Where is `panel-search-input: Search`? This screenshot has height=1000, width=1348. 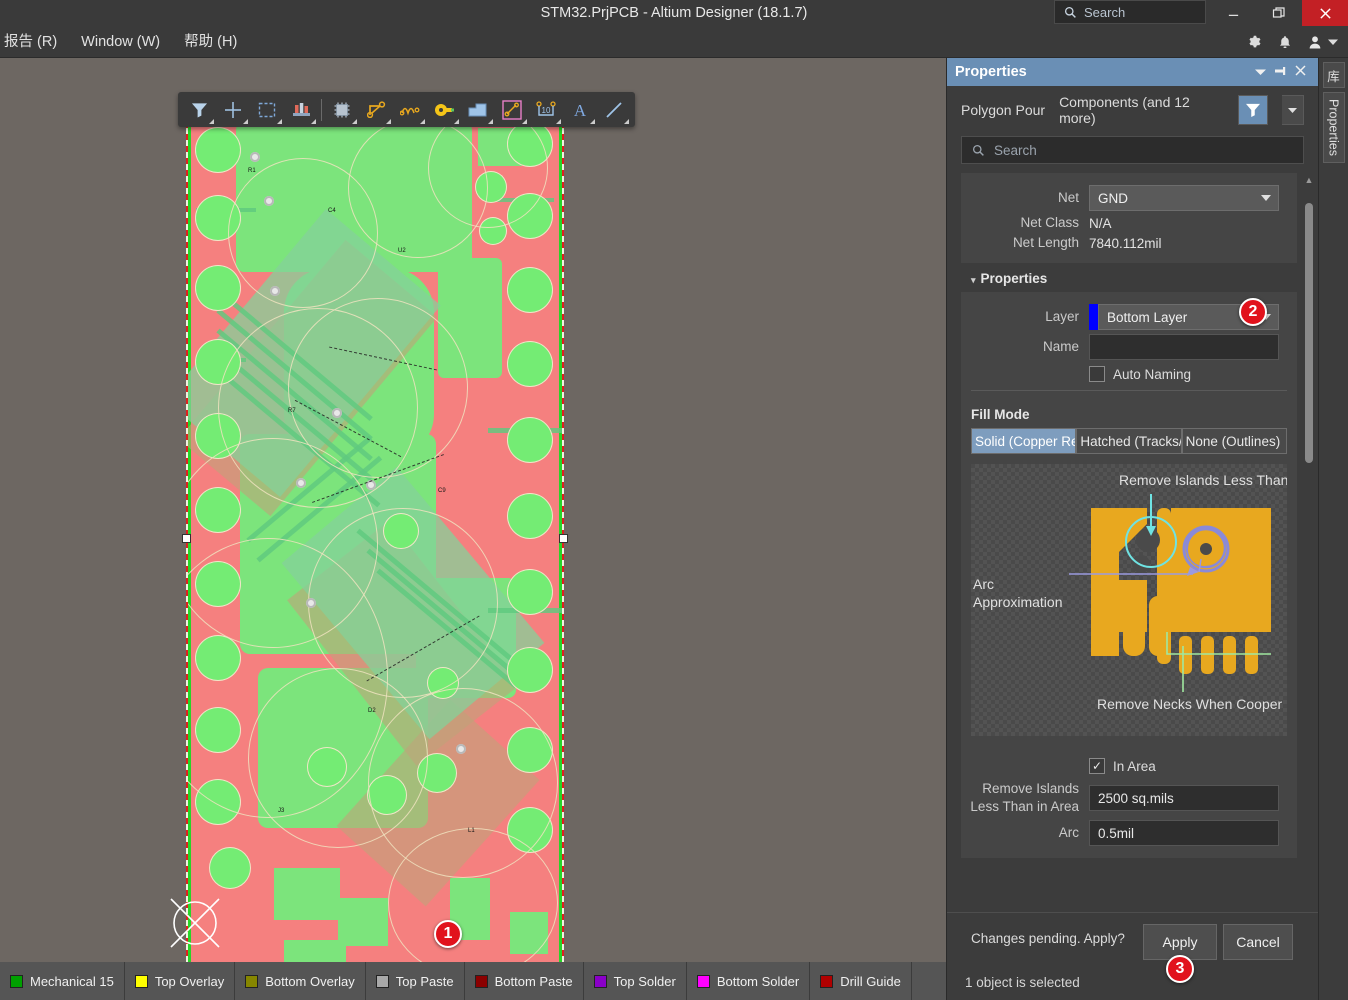 panel-search-input: Search is located at coordinates (1132, 150).